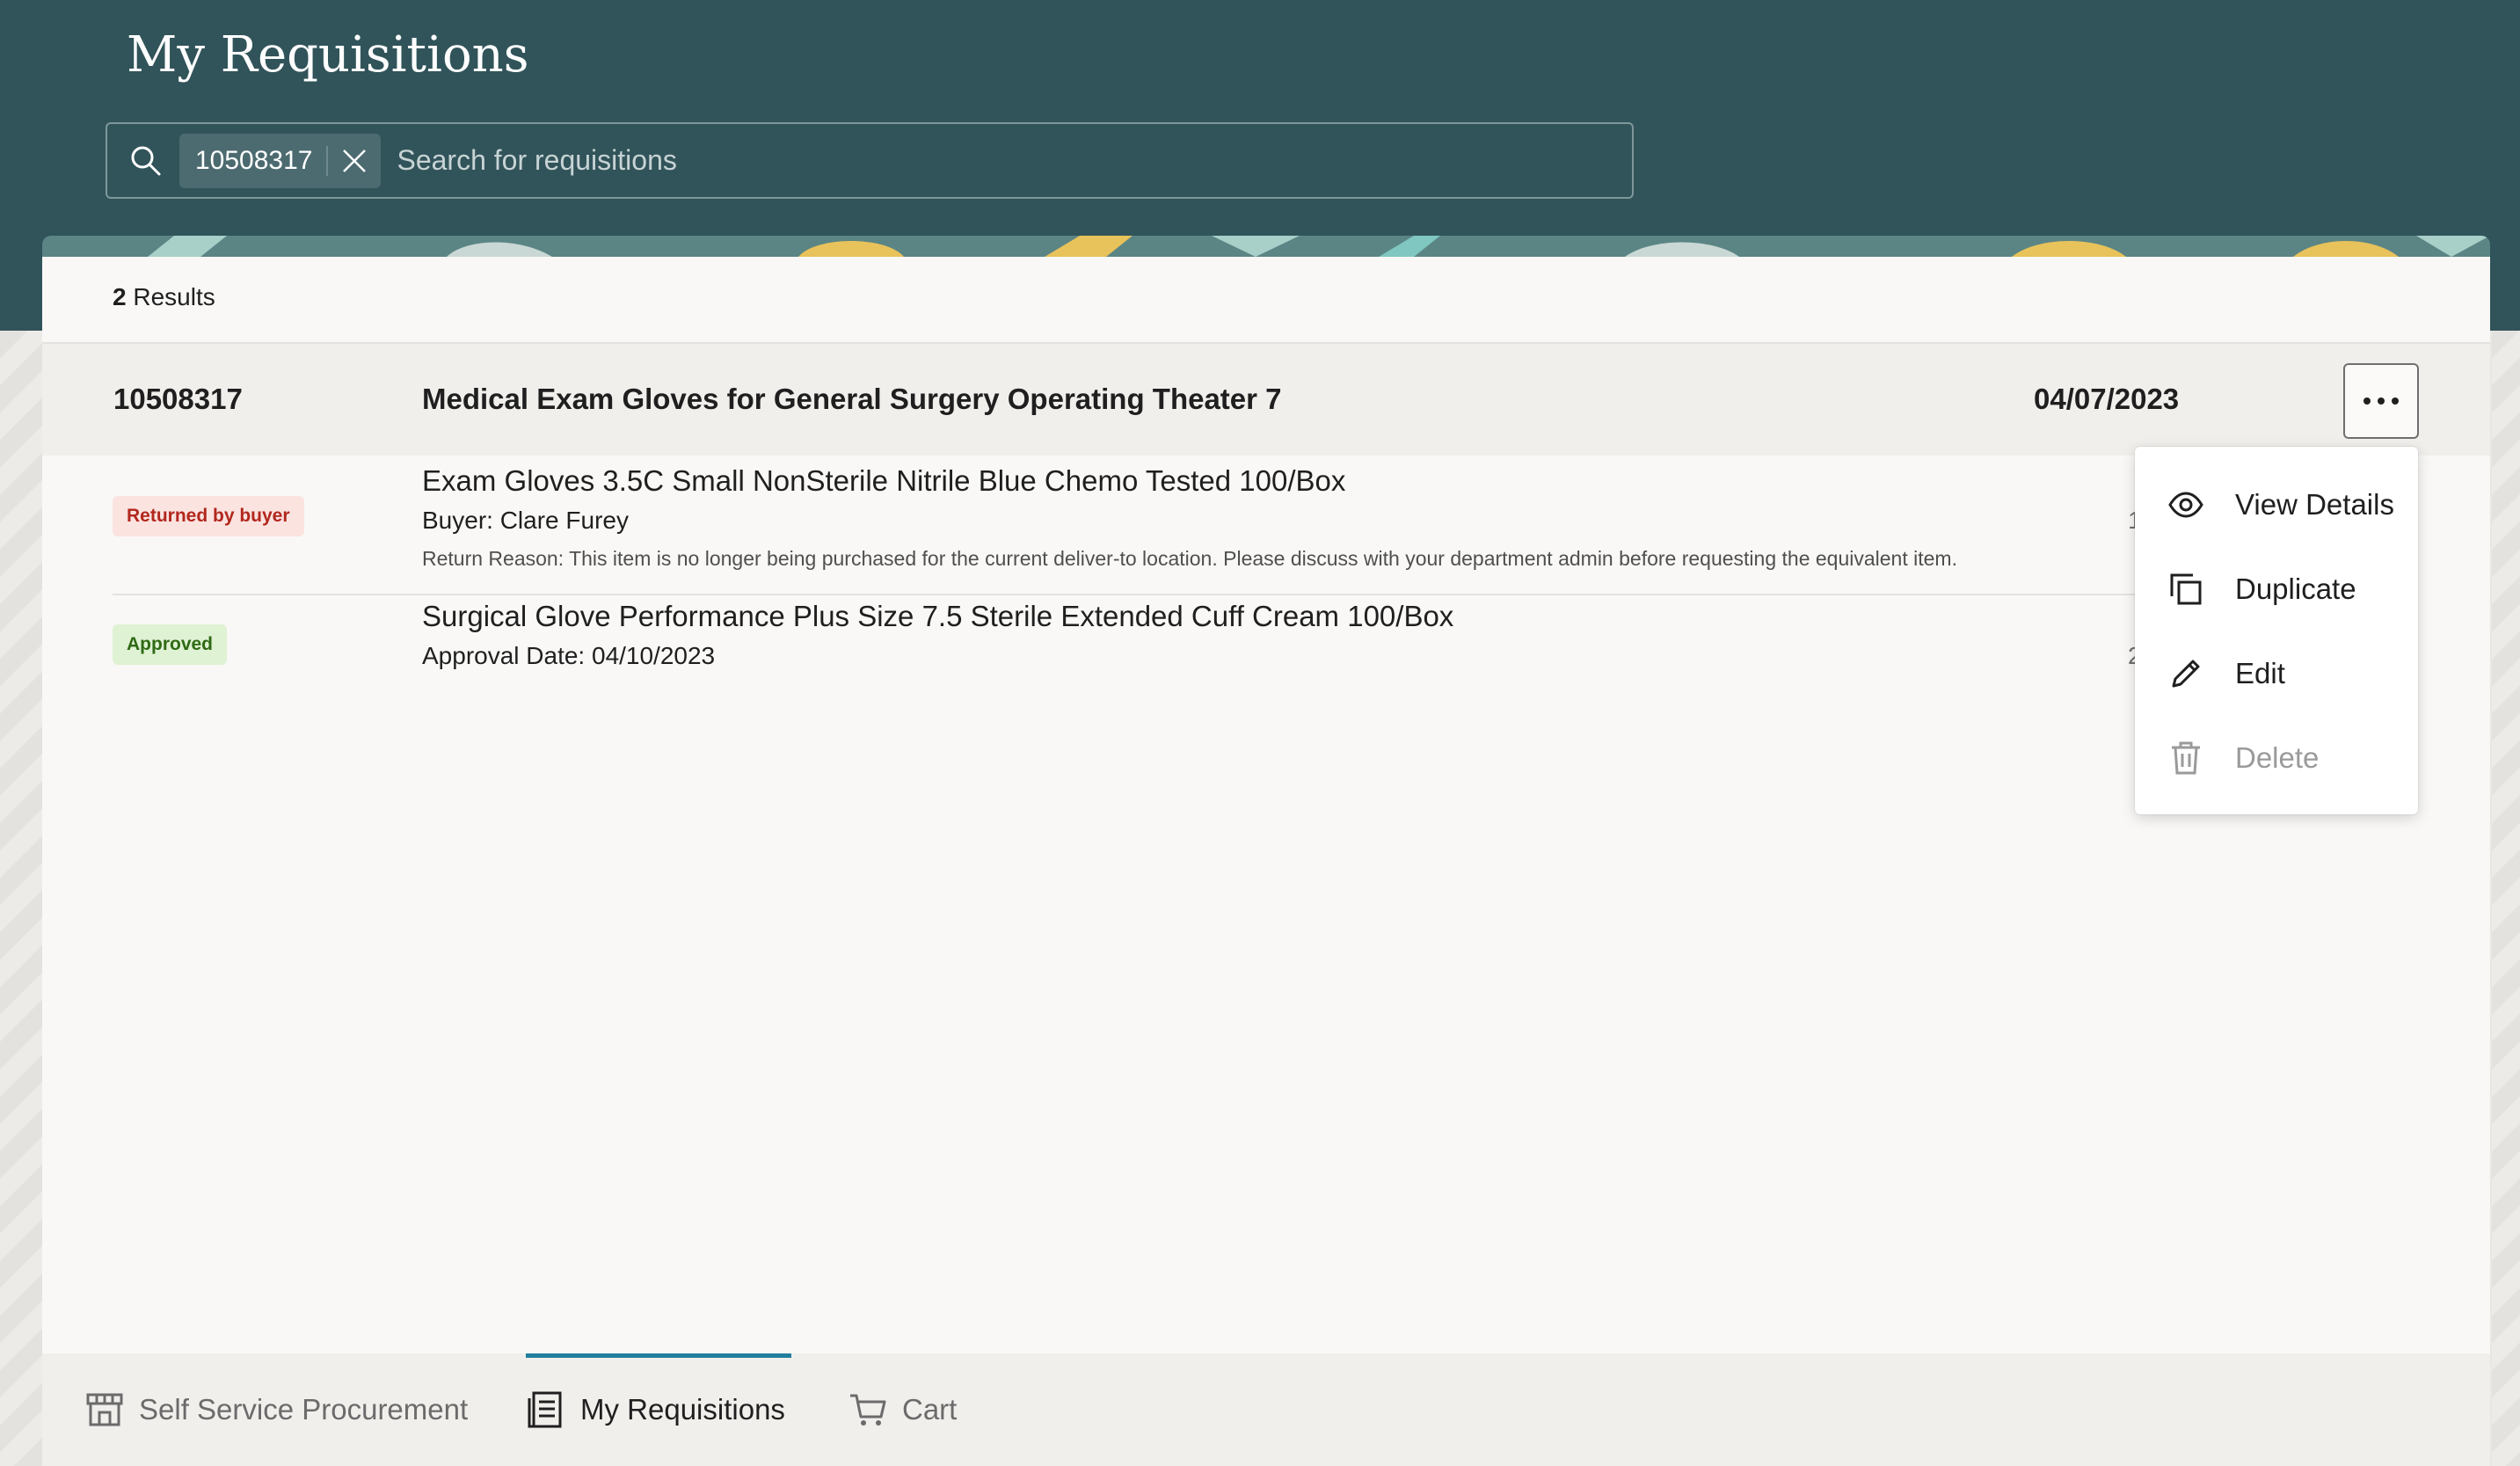 The width and height of the screenshot is (2520, 1466). What do you see at coordinates (328, 55) in the screenshot?
I see `page-title: My Requisitions` at bounding box center [328, 55].